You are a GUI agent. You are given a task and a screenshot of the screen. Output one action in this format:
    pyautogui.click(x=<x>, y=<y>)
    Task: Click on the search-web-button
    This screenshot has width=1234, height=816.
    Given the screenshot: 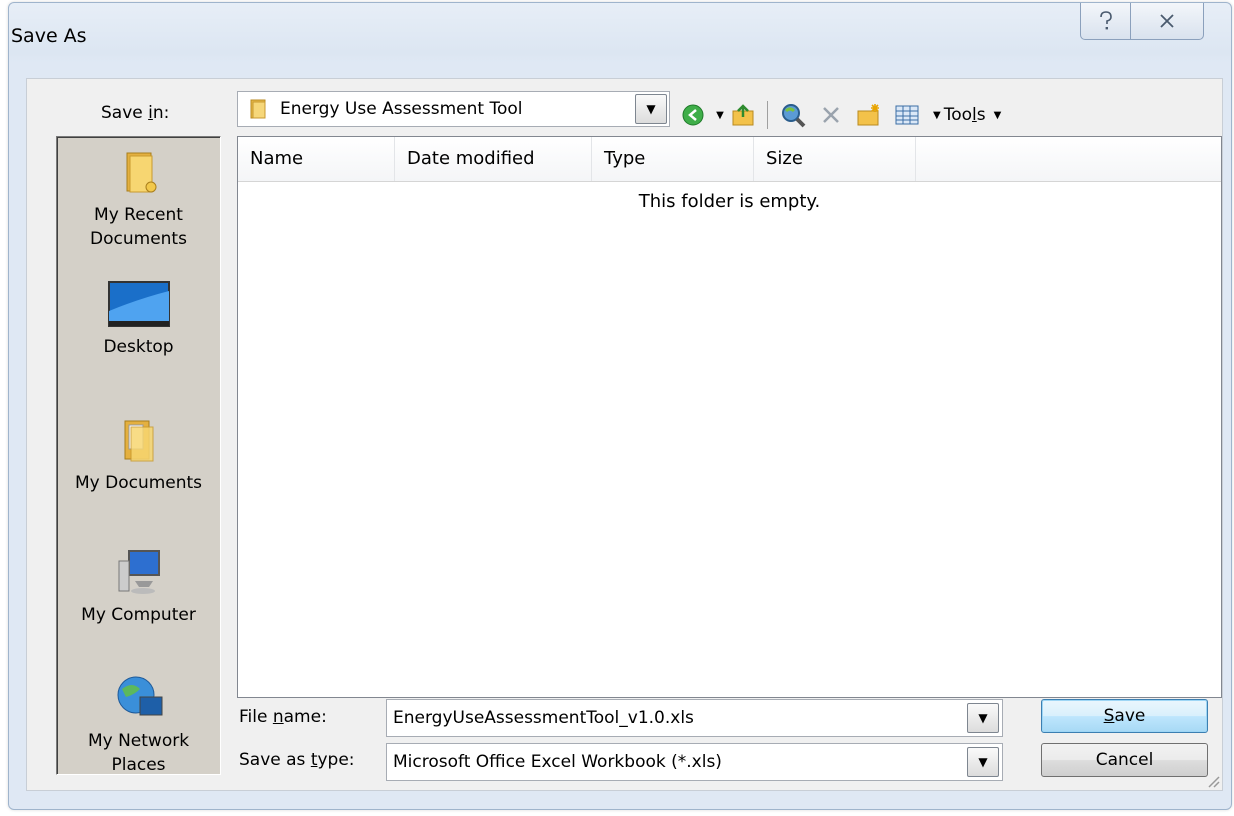 What is the action you would take?
    pyautogui.click(x=793, y=115)
    